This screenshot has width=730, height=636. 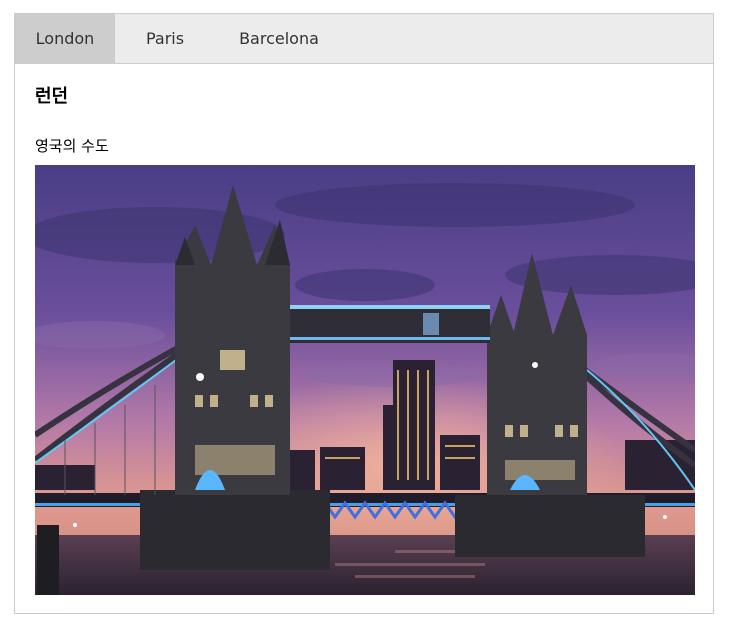 What do you see at coordinates (279, 39) in the screenshot?
I see `tab-barcelona: Barcelona` at bounding box center [279, 39].